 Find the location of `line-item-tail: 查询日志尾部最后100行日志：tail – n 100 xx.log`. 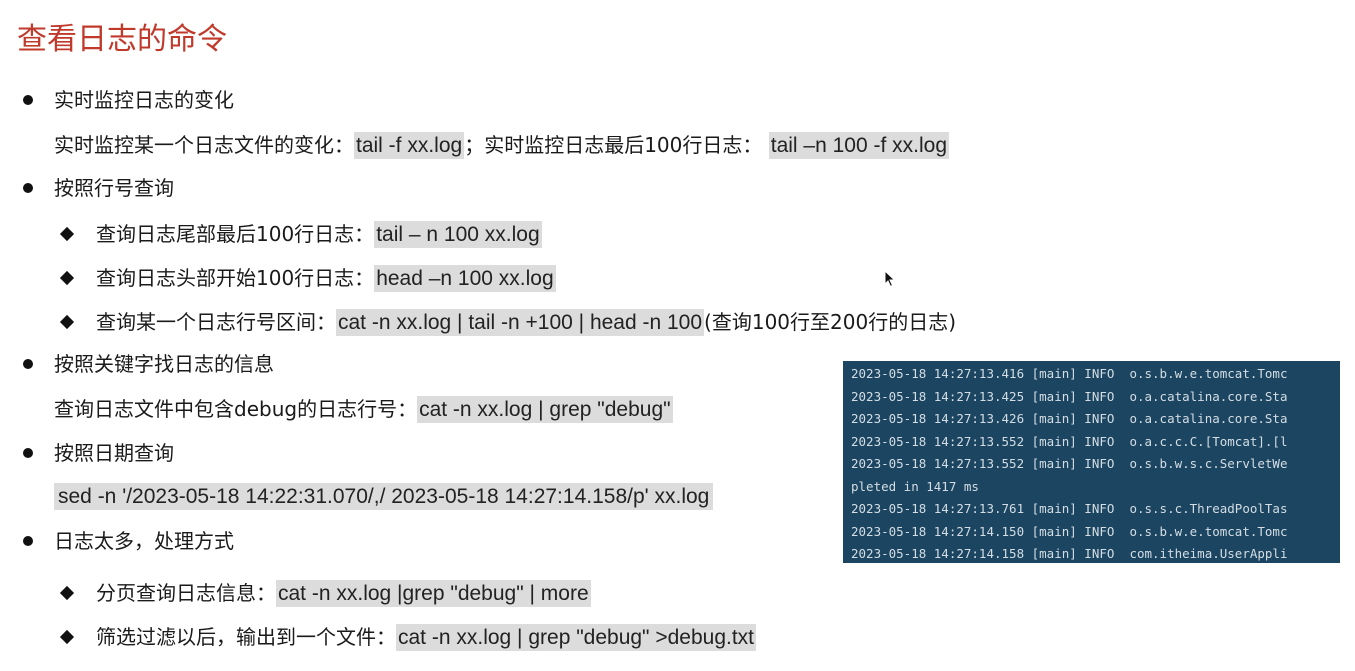

line-item-tail: 查询日志尾部最后100行日志：tail – n 100 xx.log is located at coordinates (319, 234).